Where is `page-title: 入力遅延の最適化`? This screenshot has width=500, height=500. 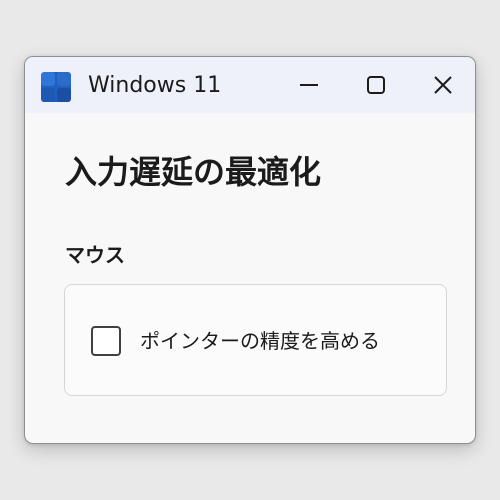 page-title: 入力遅延の最適化 is located at coordinates (193, 172).